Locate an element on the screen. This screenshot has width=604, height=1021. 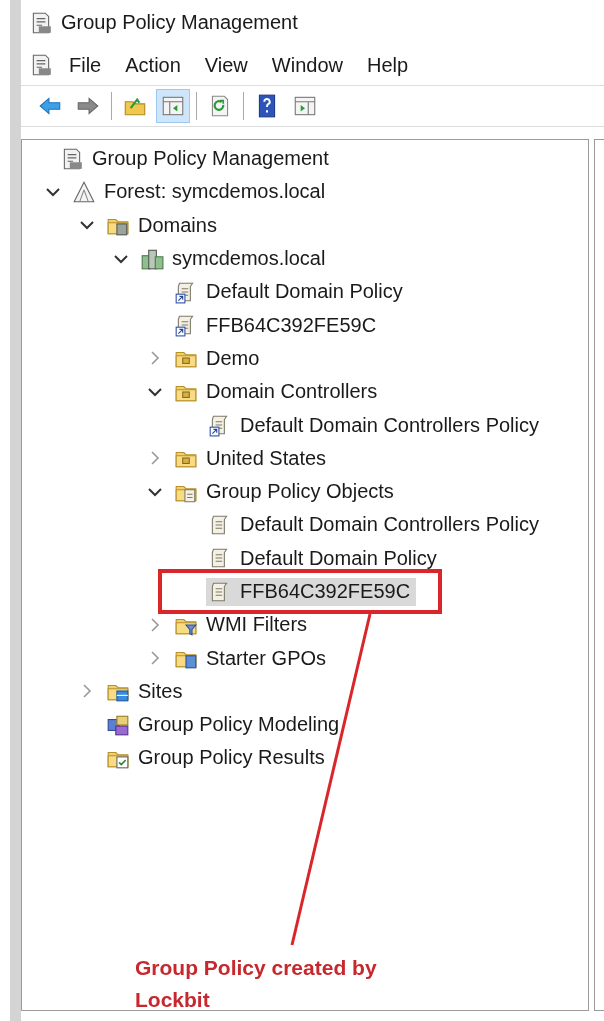
tree-item: Group Policy Management is located at coordinates (196, 158).